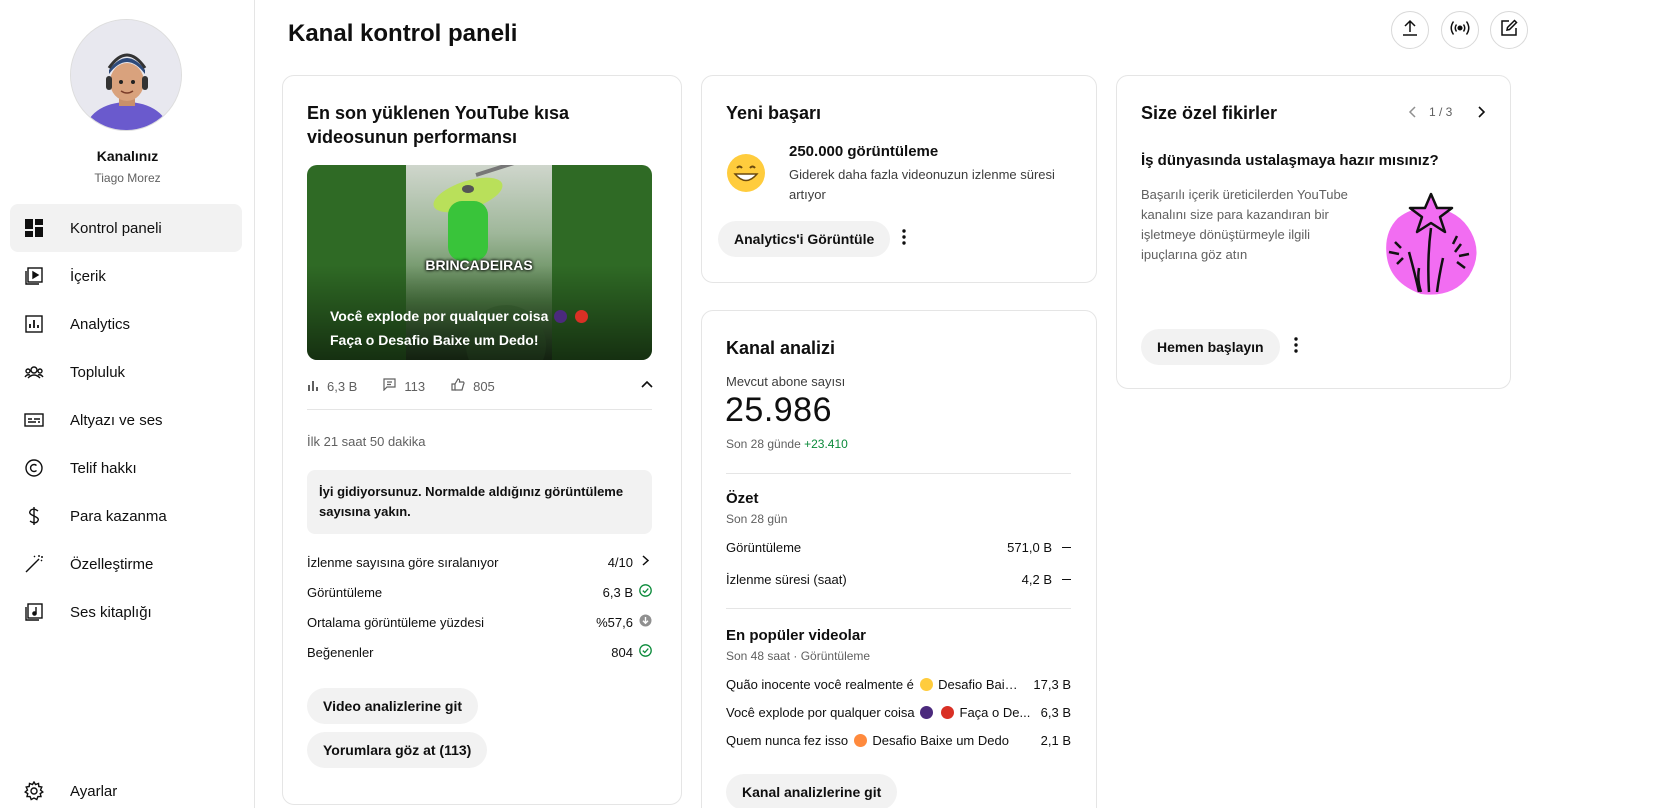 This screenshot has width=1679, height=808. I want to click on sidebar-item-analytics: Analytics, so click(126, 324).